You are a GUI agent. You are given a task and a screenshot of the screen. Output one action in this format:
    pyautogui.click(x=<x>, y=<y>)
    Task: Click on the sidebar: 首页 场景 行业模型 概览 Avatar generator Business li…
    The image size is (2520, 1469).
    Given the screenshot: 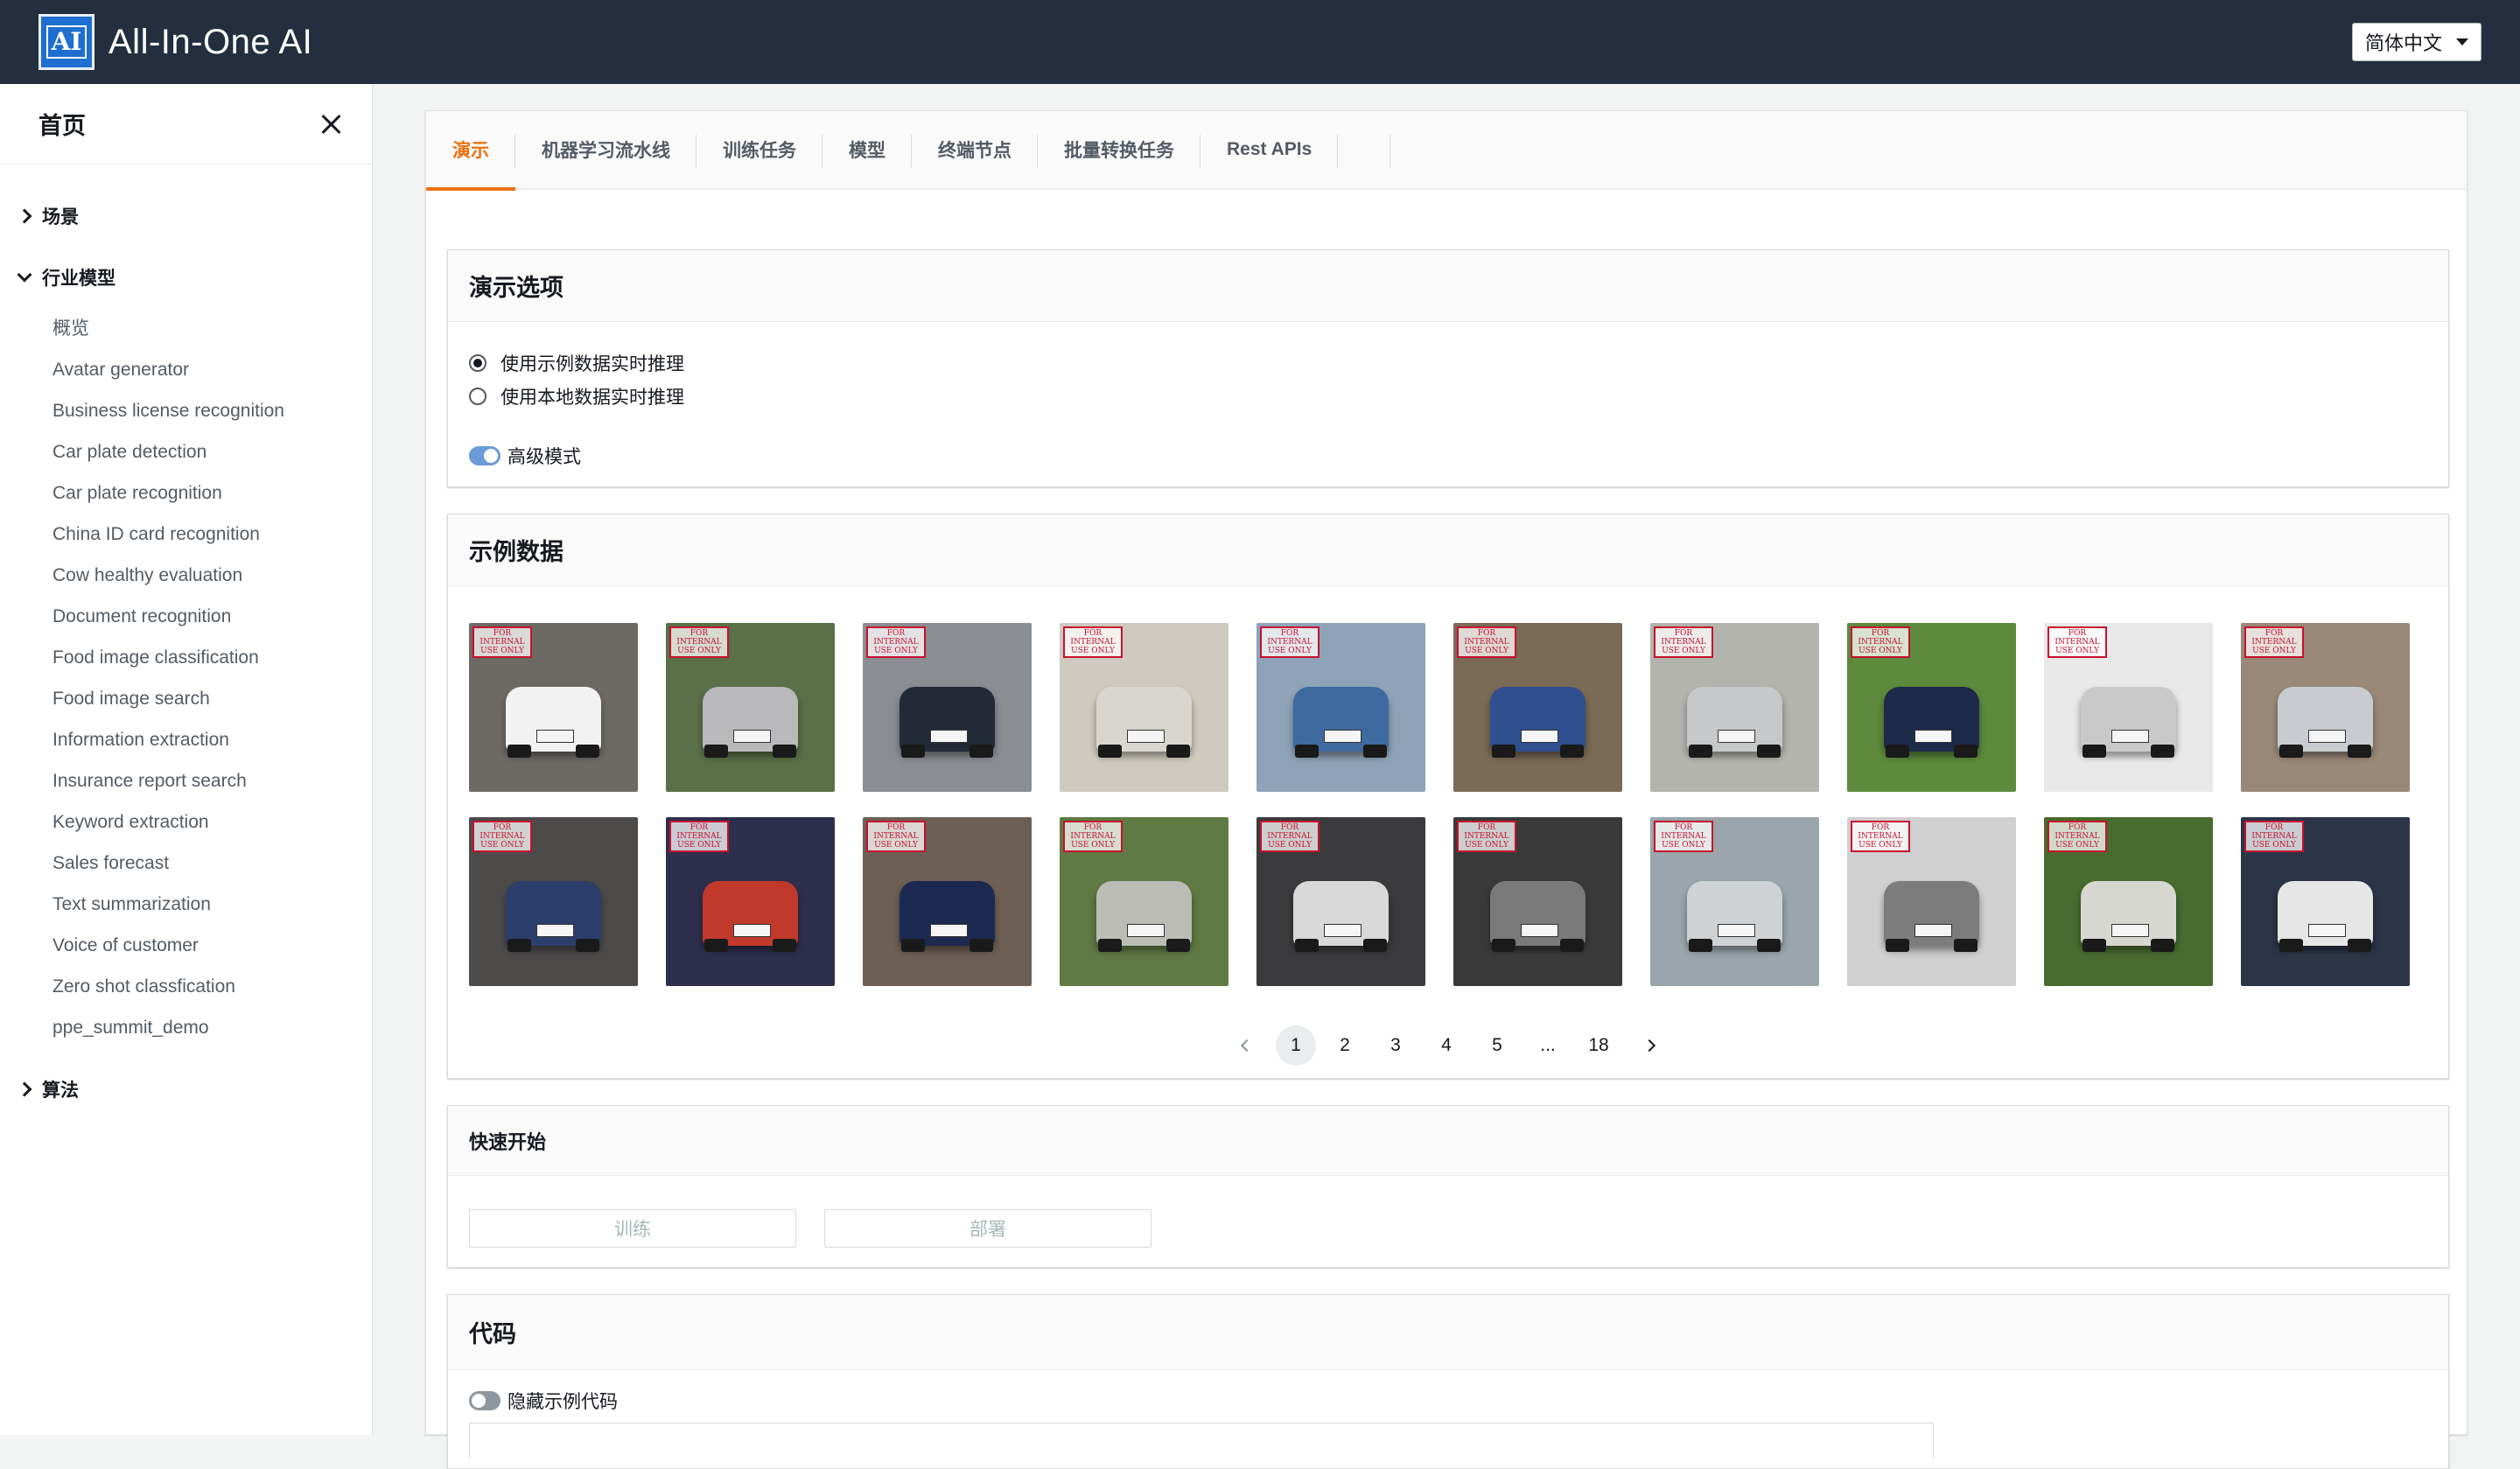 What is the action you would take?
    pyautogui.click(x=186, y=759)
    